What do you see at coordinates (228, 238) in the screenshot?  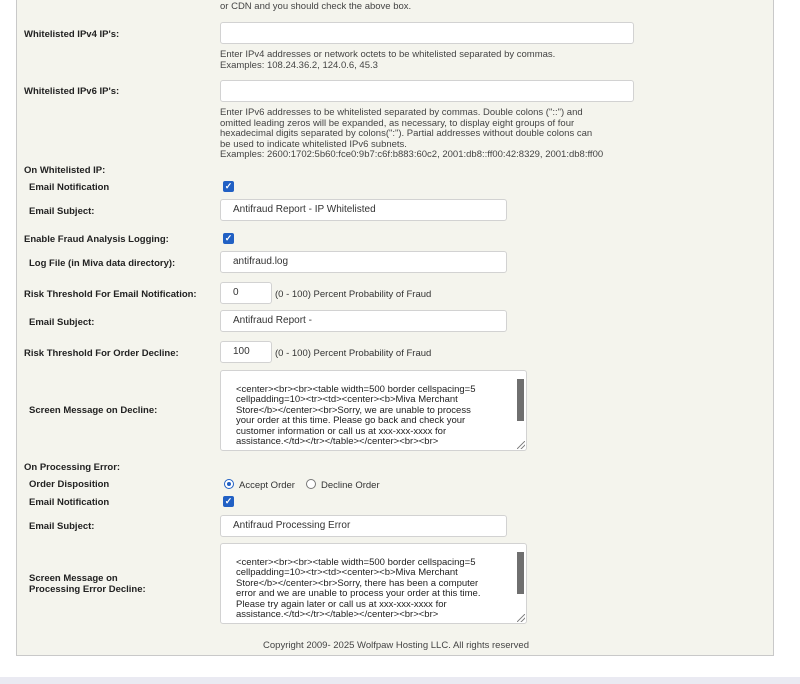 I see `enable-logging-checkbox: ✓` at bounding box center [228, 238].